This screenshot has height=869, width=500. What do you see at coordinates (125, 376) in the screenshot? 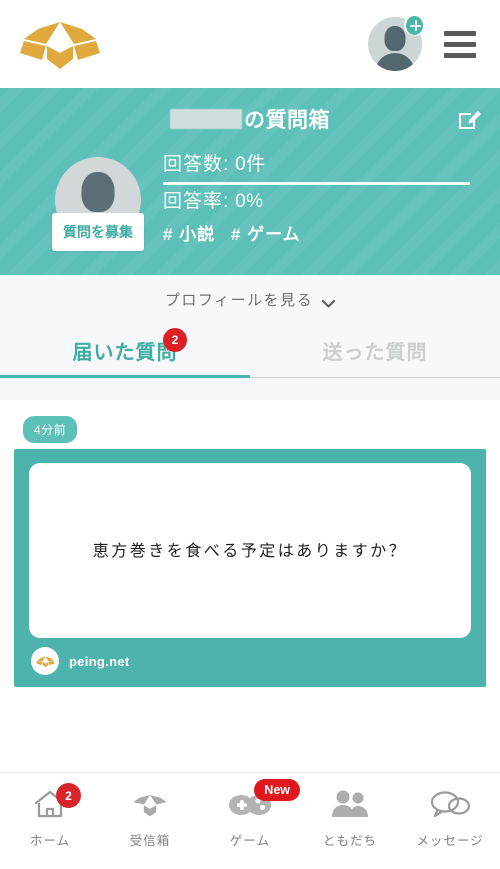
I see `tab-active-underline` at bounding box center [125, 376].